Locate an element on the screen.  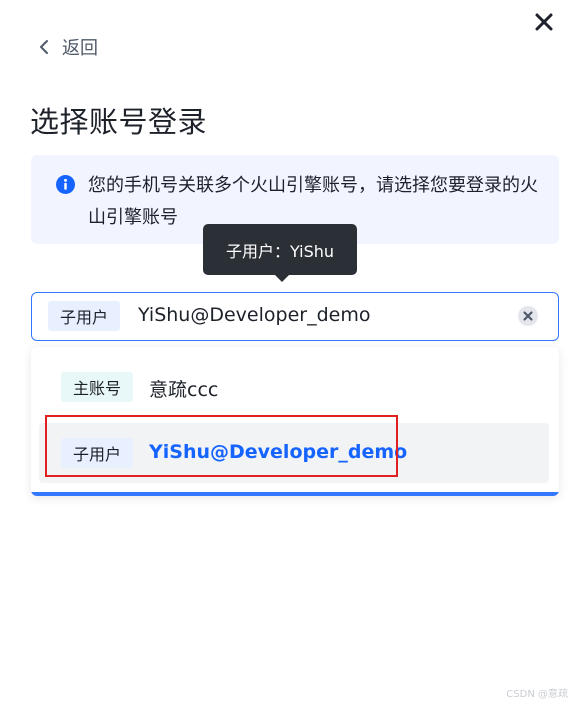
option-name: YiShu@Developer_demo is located at coordinates (278, 452).